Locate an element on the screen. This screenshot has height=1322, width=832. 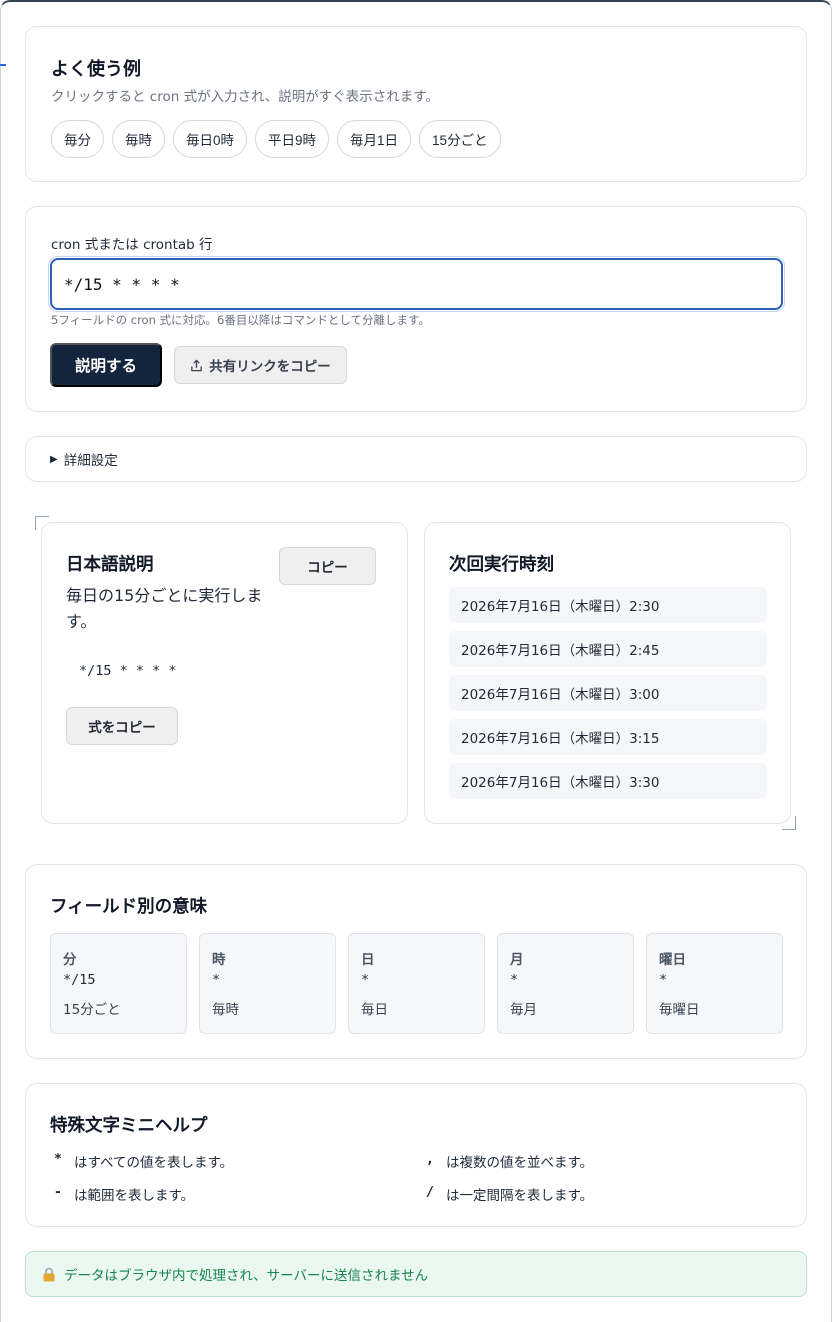
next-run-item: 2026年7月16日（木曜日）3:15 is located at coordinates (608, 737).